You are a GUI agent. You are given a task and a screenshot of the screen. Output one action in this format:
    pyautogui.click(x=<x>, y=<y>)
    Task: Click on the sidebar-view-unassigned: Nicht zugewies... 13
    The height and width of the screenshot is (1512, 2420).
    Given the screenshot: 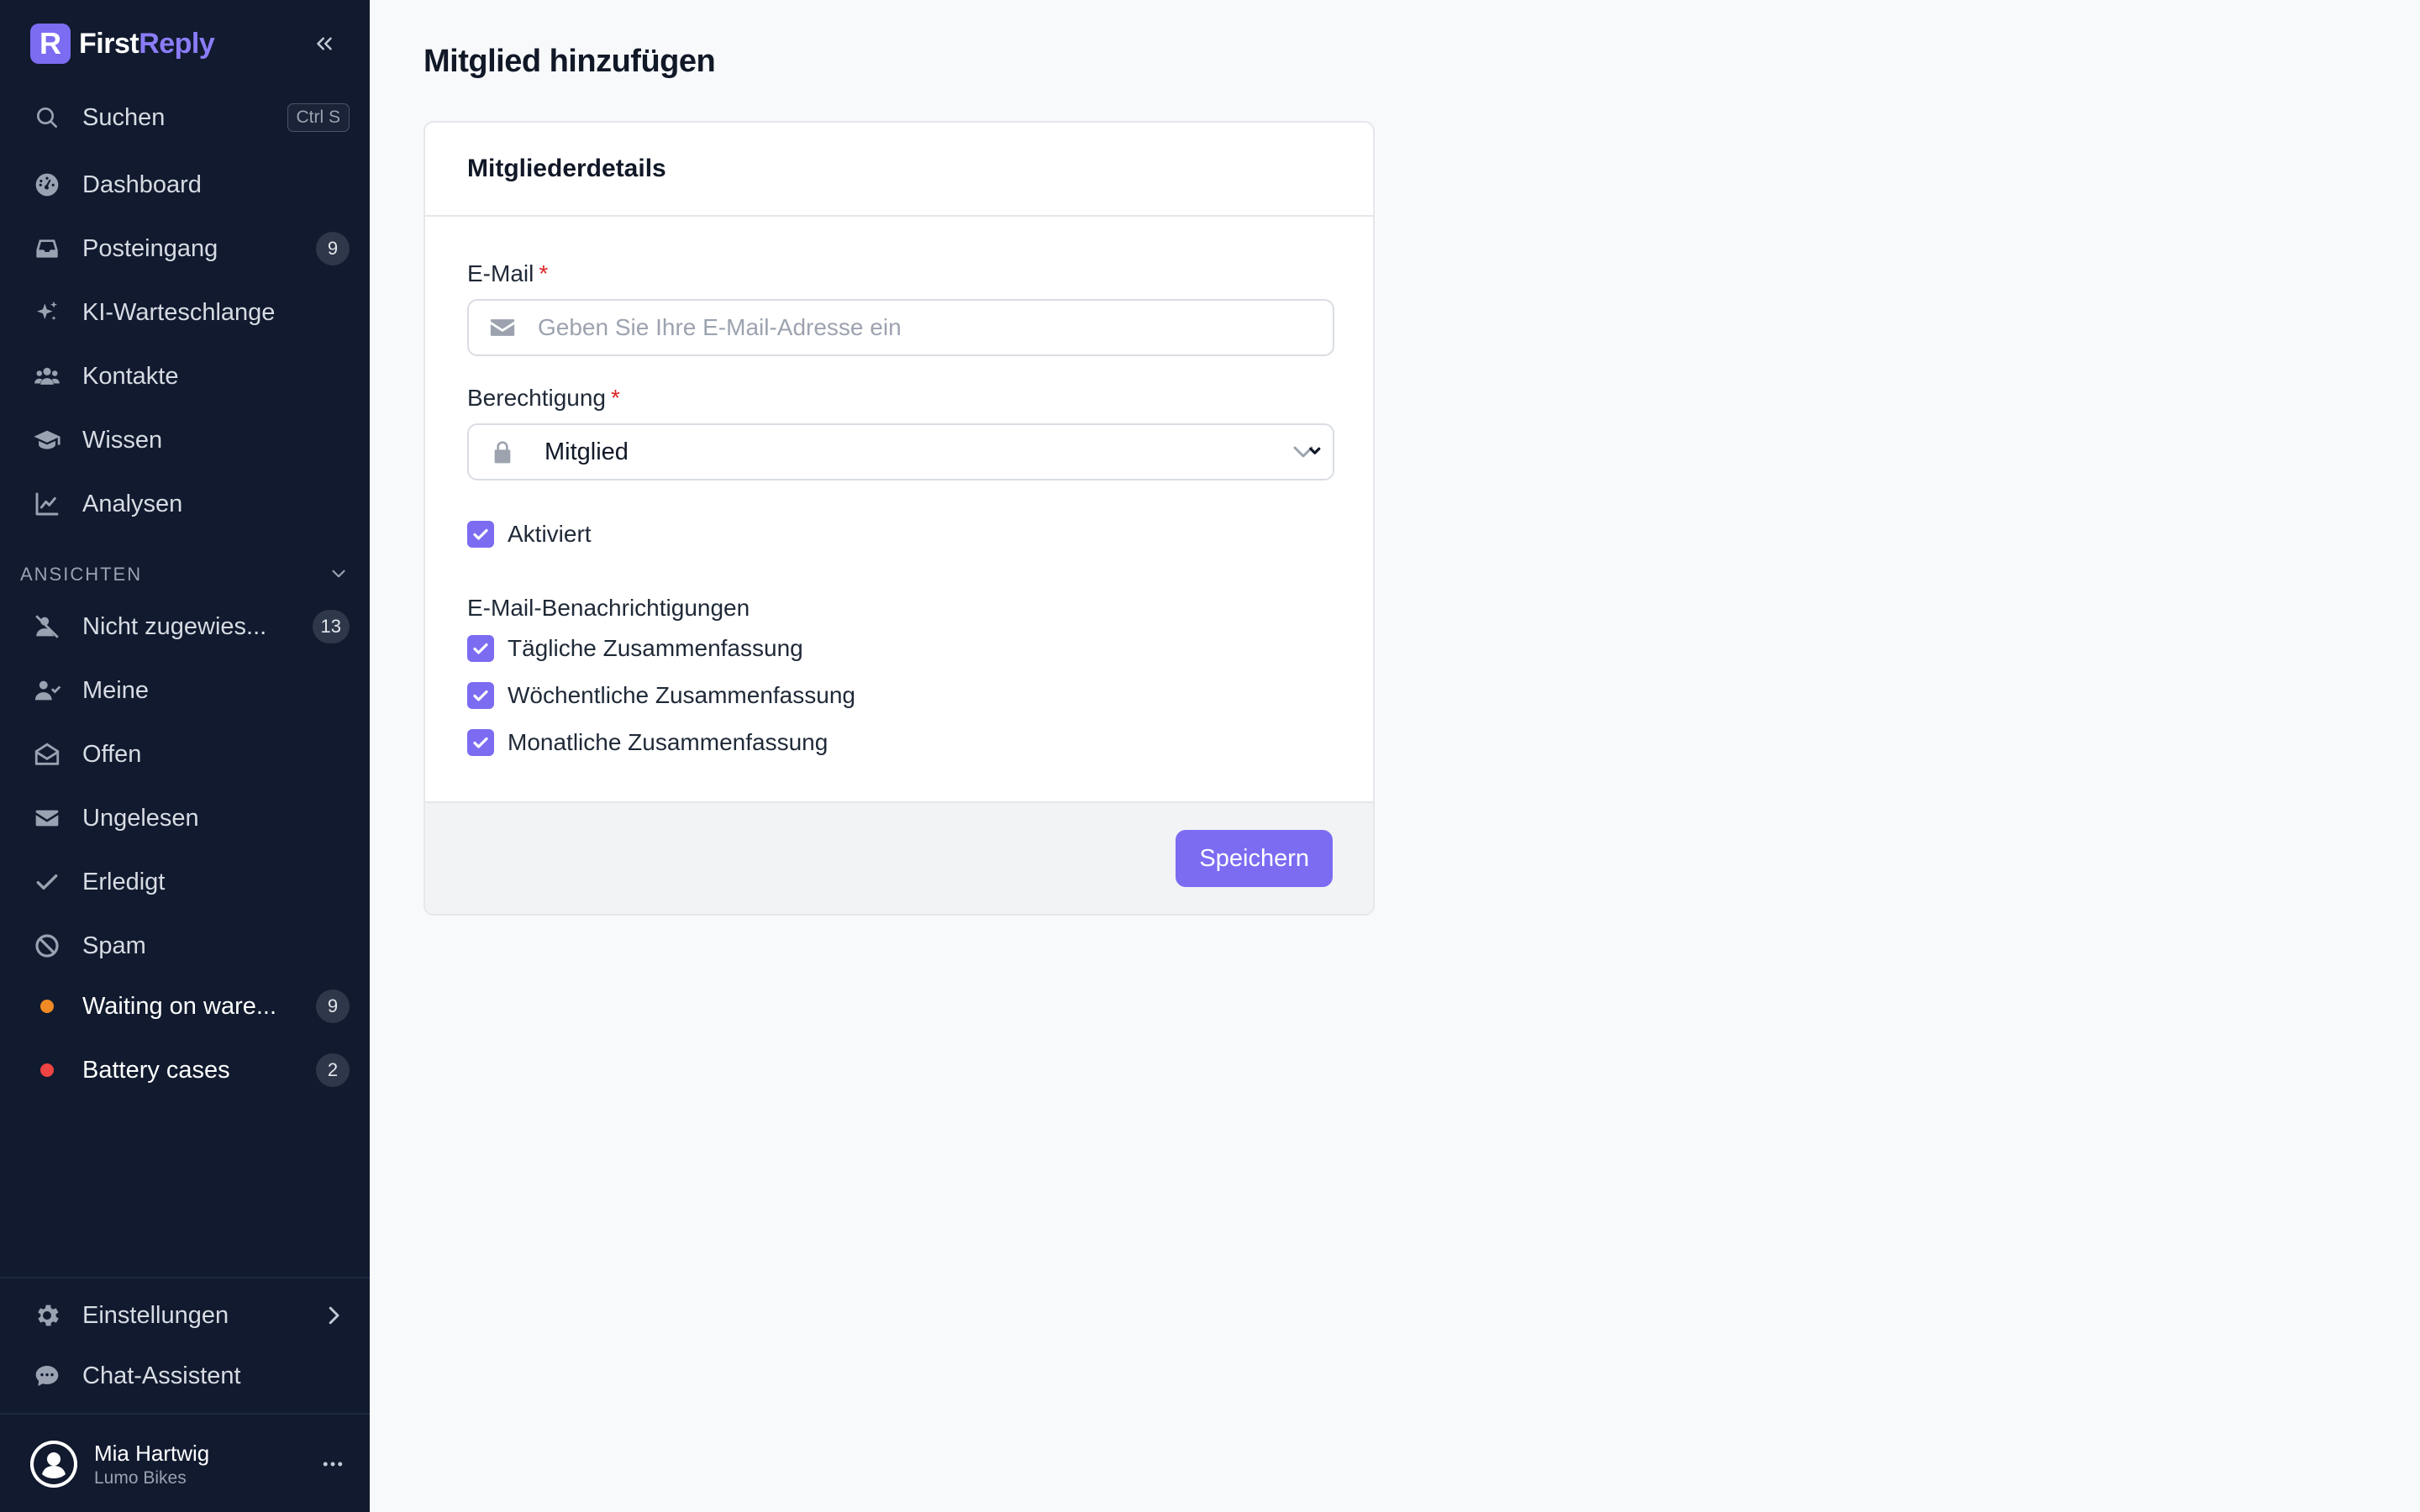 What is the action you would take?
    pyautogui.click(x=185, y=627)
    